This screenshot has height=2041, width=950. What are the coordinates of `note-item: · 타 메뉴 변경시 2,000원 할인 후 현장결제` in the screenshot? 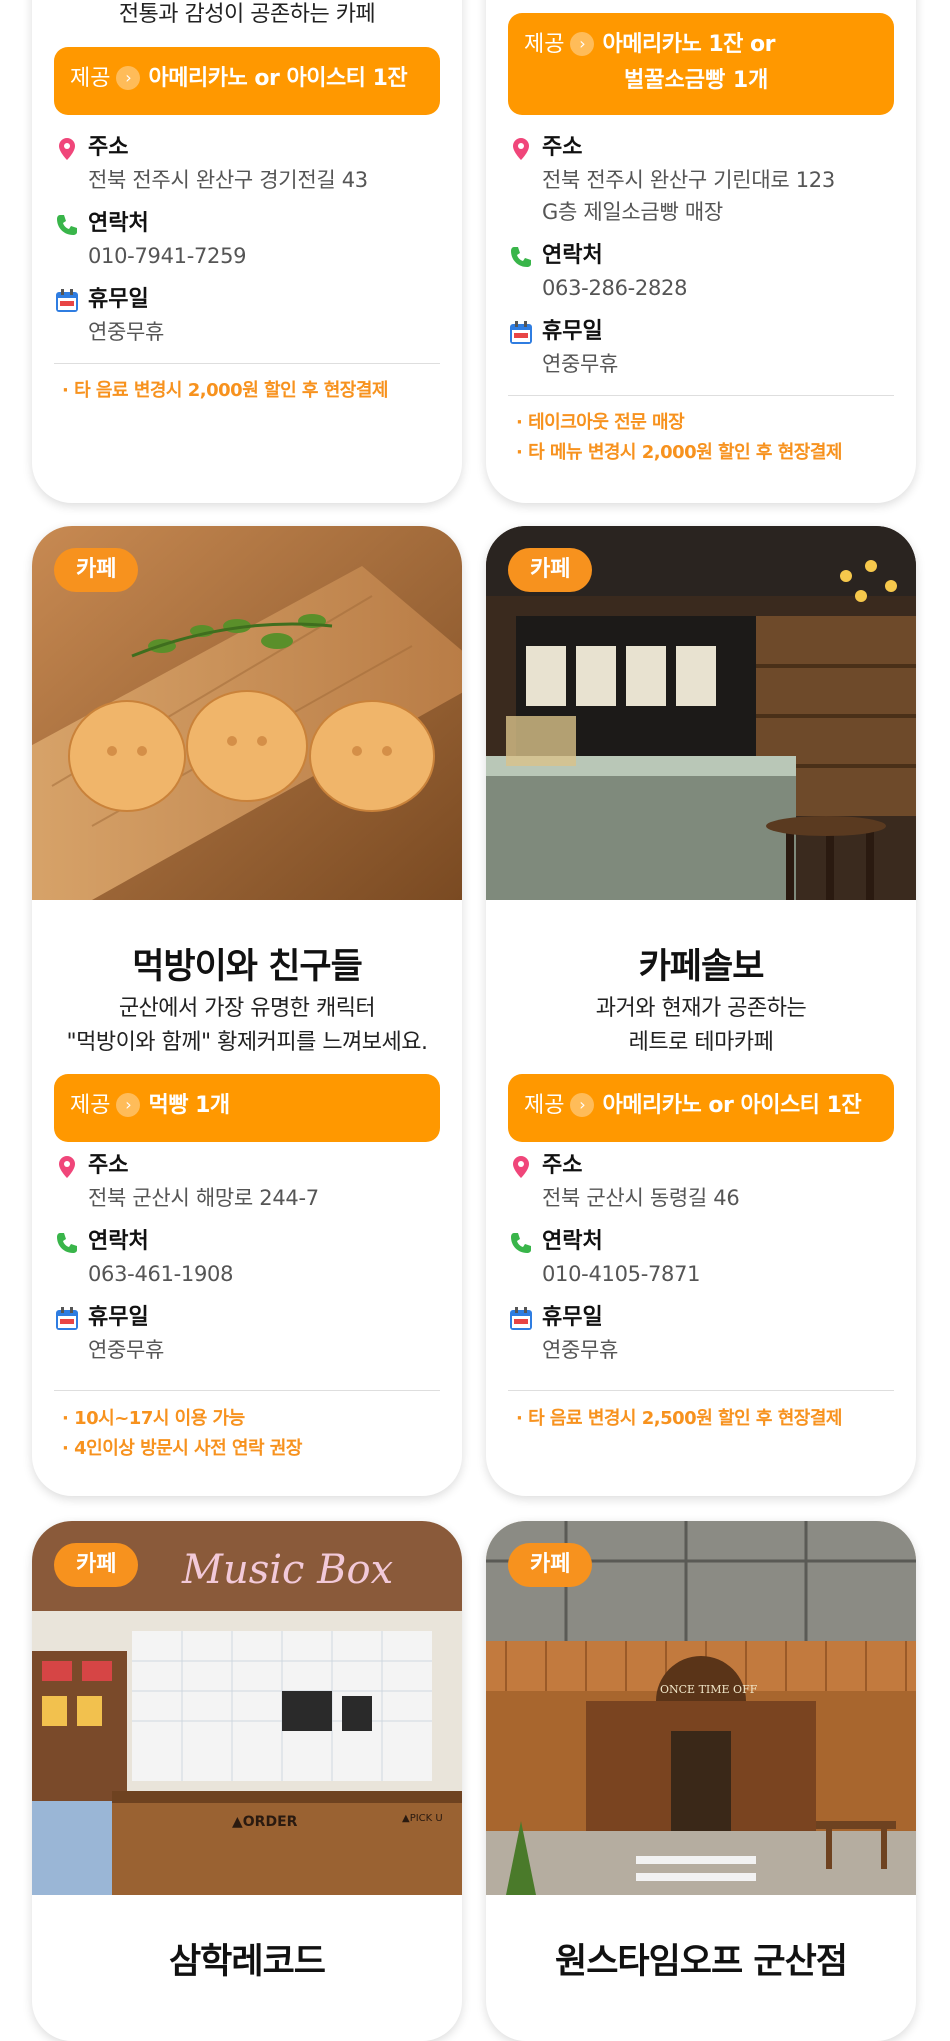 It's located at (679, 452).